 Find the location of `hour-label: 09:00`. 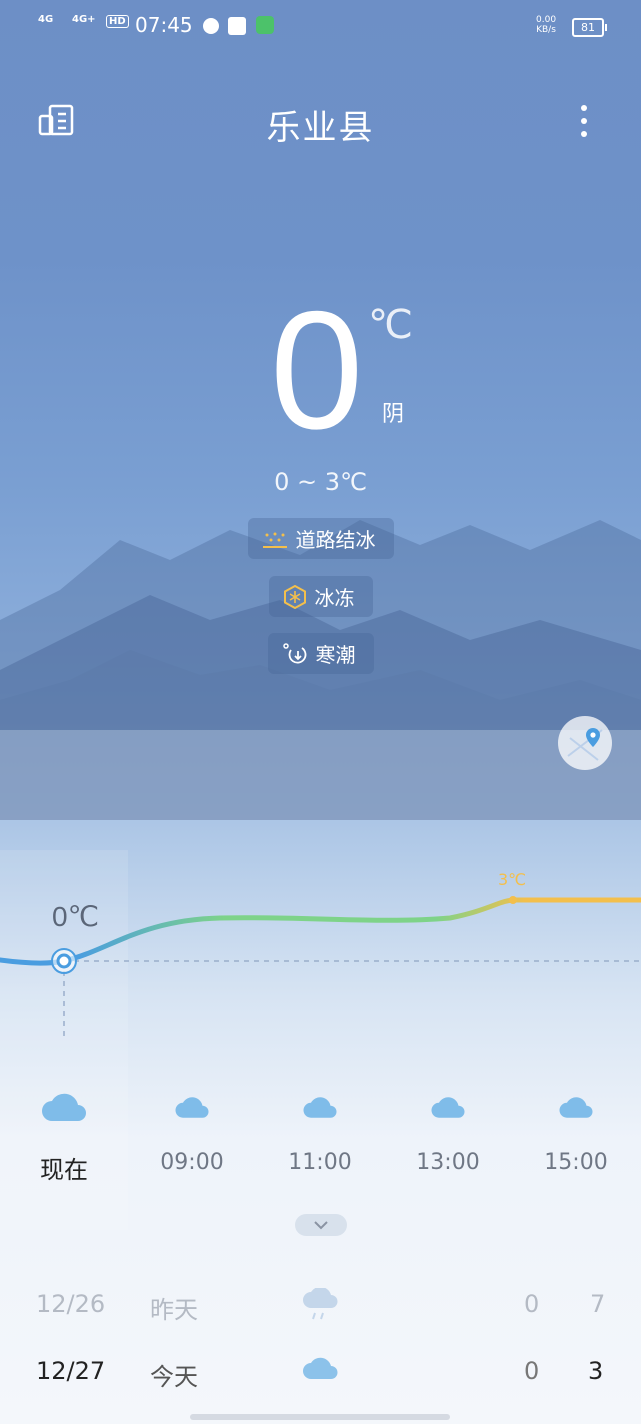

hour-label: 09:00 is located at coordinates (192, 1162).